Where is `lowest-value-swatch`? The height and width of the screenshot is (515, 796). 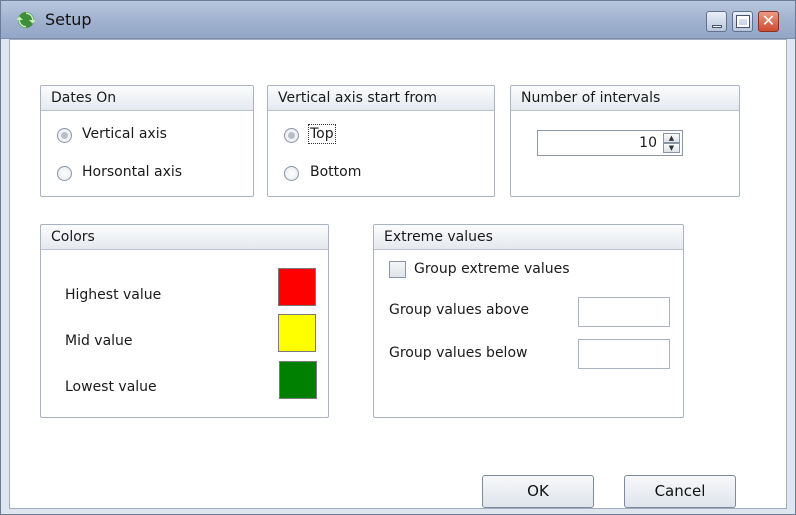 lowest-value-swatch is located at coordinates (298, 380).